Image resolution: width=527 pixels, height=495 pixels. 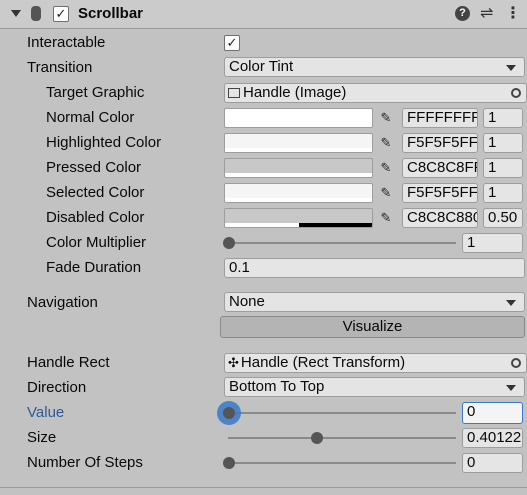 I want to click on disabled-color-swatch, so click(x=298, y=218).